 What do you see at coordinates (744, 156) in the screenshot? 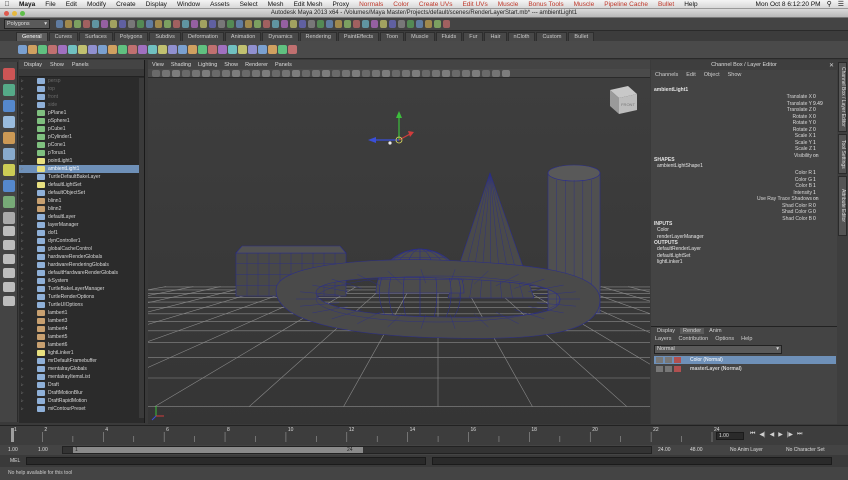
I see `channel-row: Visibility on` at bounding box center [744, 156].